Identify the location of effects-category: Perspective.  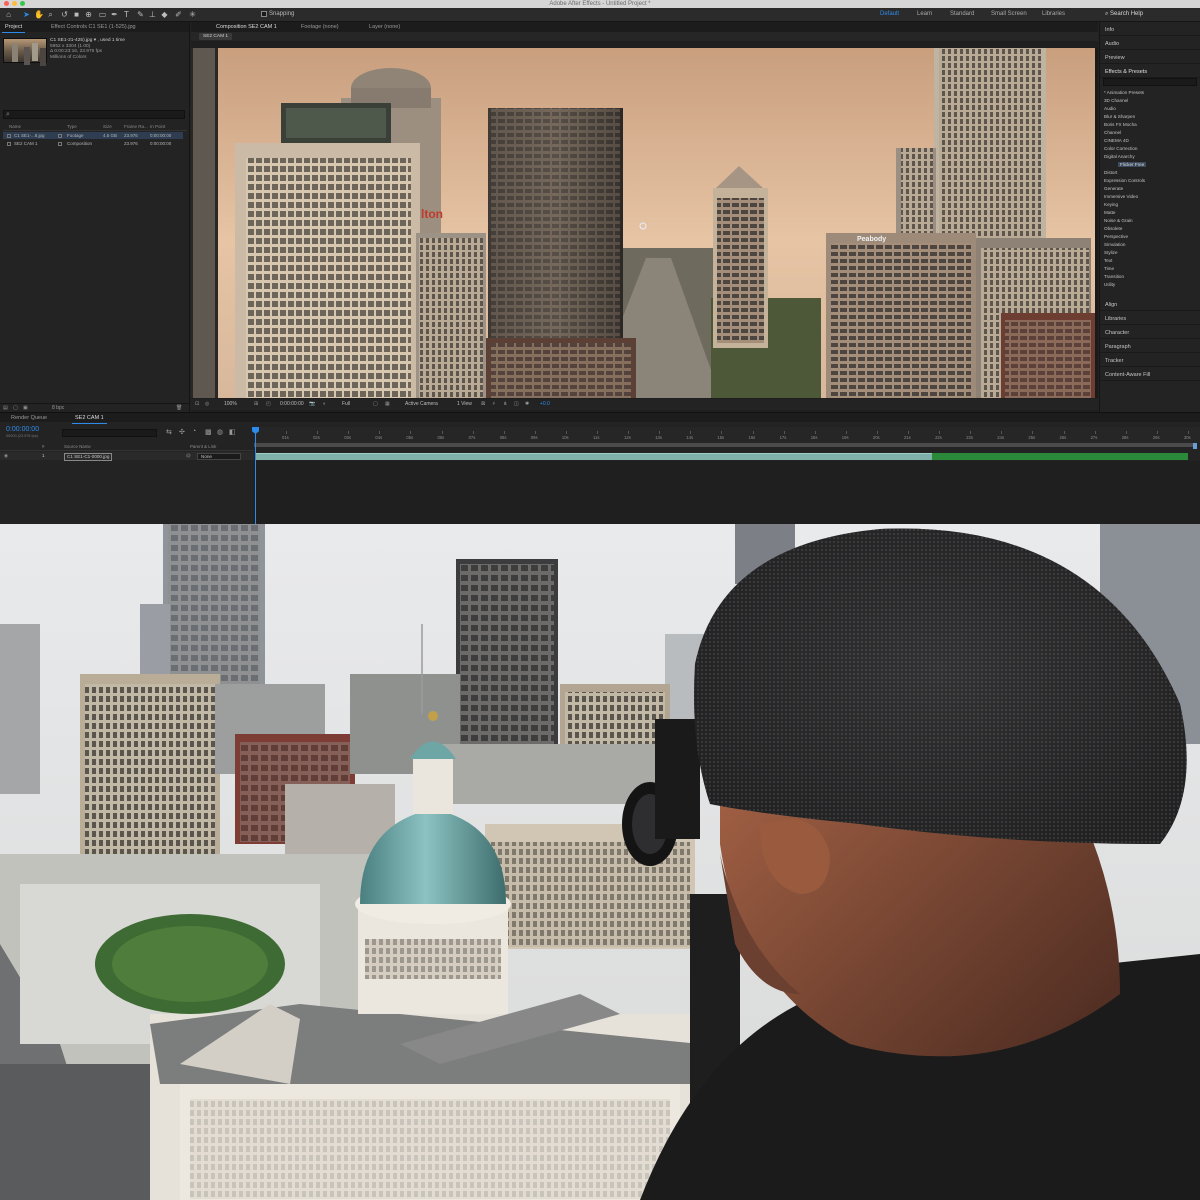
(1151, 237).